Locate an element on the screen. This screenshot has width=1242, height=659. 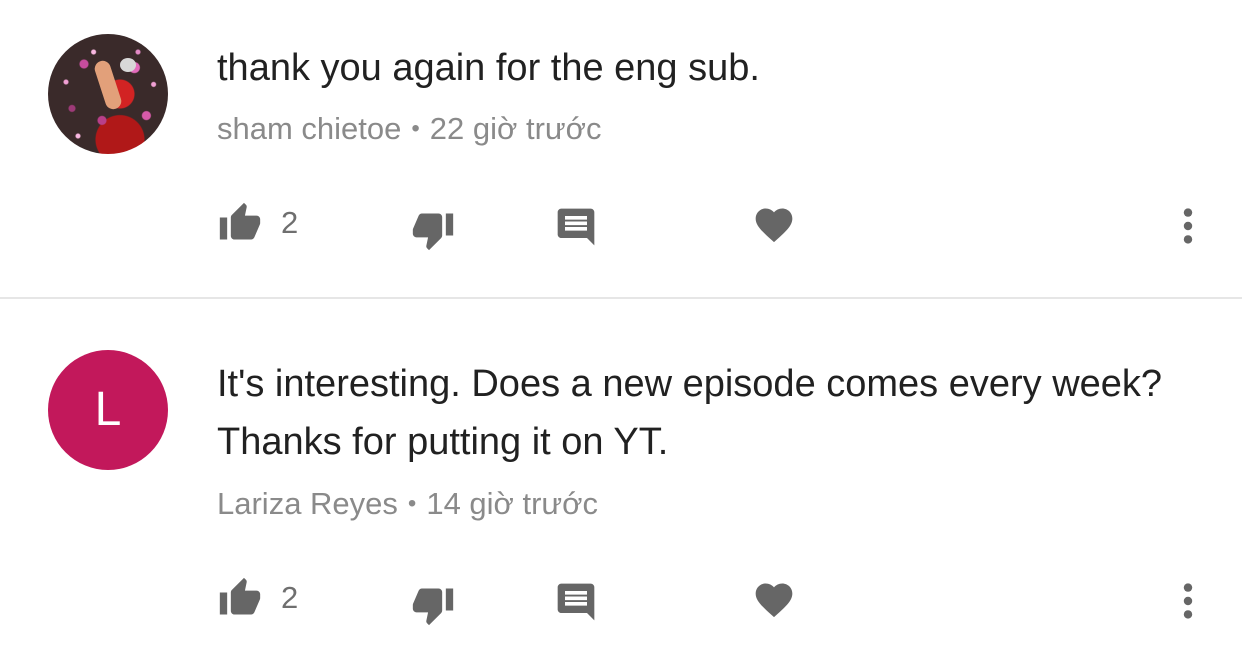
avatar is located at coordinates (108, 94).